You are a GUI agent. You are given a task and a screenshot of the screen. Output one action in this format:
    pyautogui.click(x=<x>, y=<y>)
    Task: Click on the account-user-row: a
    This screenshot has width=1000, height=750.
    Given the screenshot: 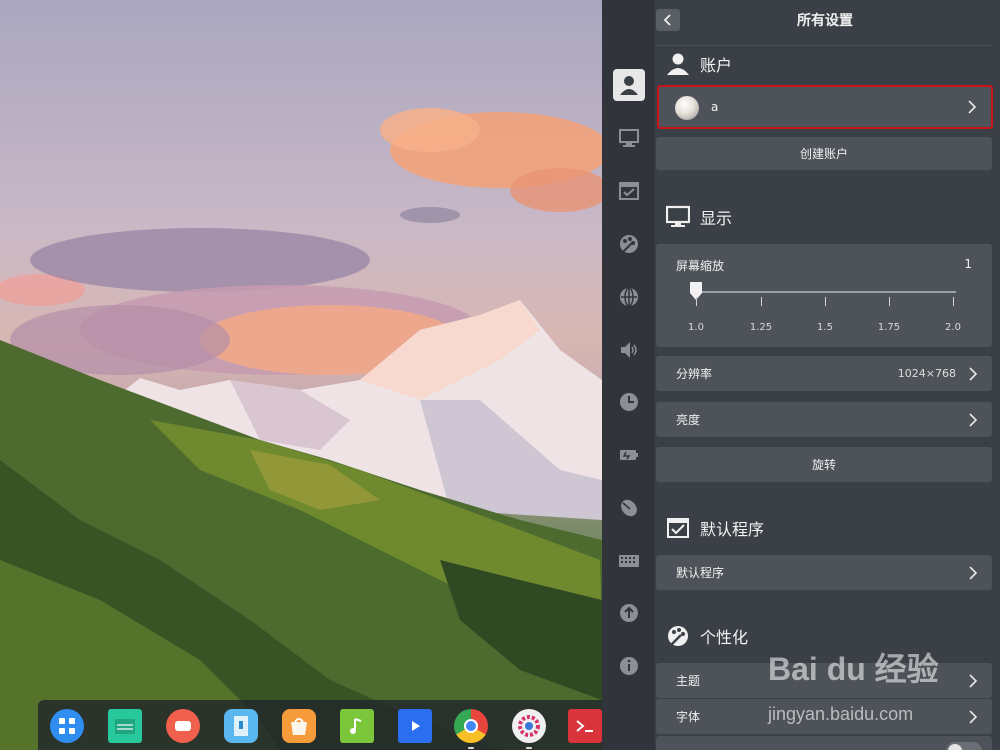 What is the action you would take?
    pyautogui.click(x=825, y=107)
    